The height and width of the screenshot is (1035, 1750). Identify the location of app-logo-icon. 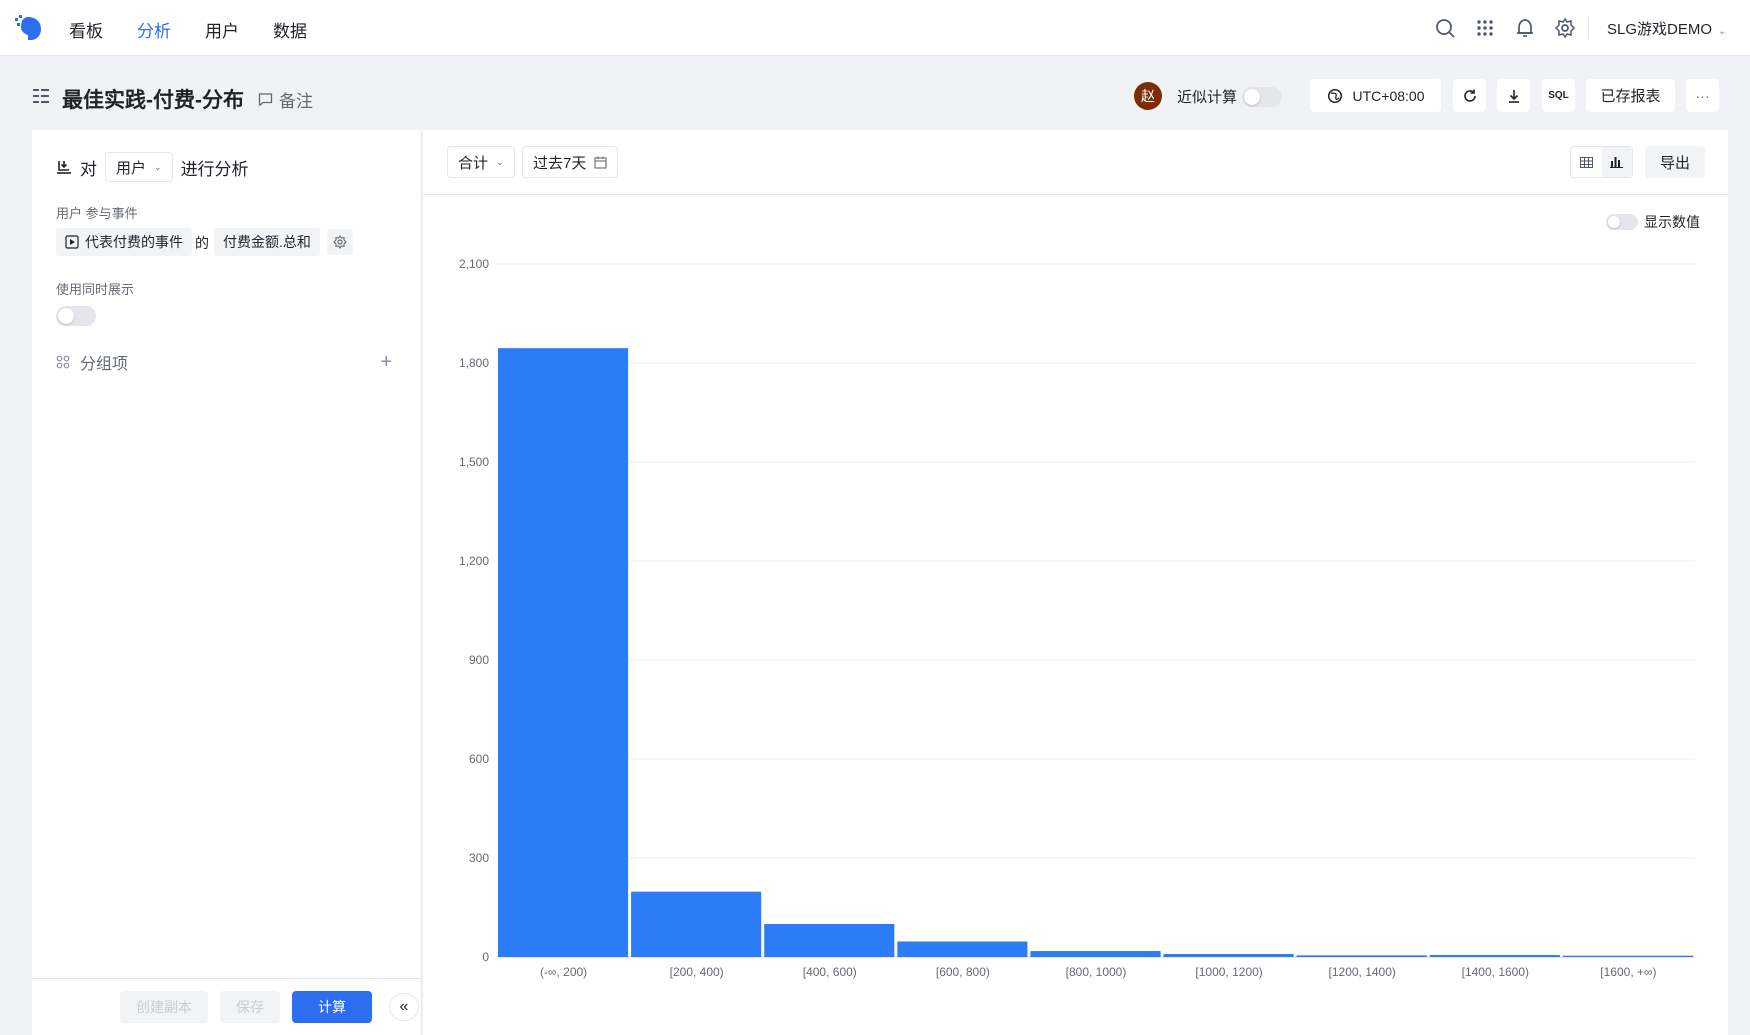
(29, 28).